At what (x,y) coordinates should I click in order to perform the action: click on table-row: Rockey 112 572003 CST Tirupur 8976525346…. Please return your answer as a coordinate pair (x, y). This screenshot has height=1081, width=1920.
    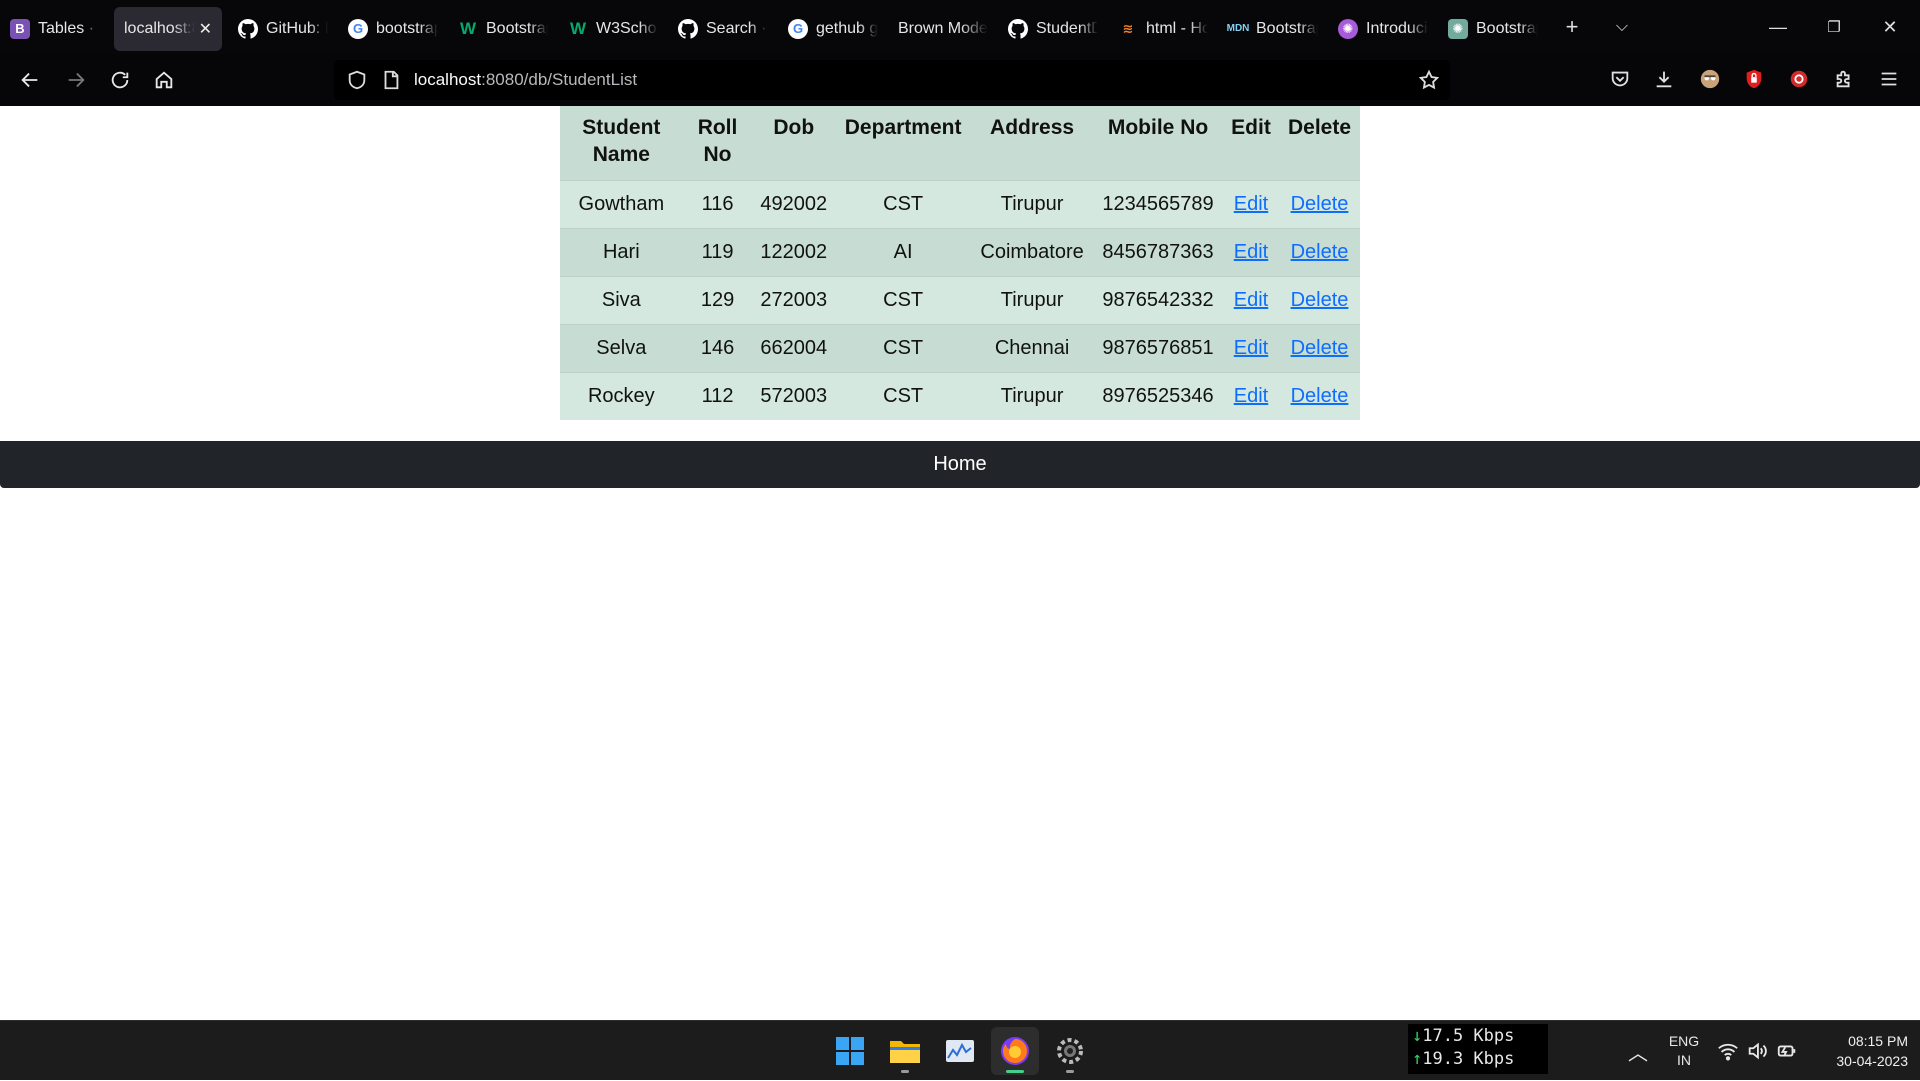
    Looking at the image, I should click on (960, 395).